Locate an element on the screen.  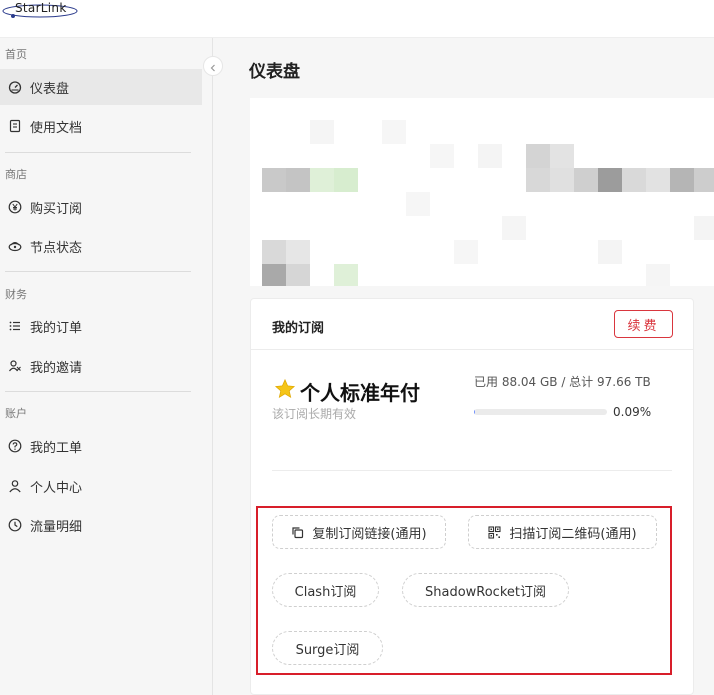
sidebar-section-account: 账户 is located at coordinates (16, 413).